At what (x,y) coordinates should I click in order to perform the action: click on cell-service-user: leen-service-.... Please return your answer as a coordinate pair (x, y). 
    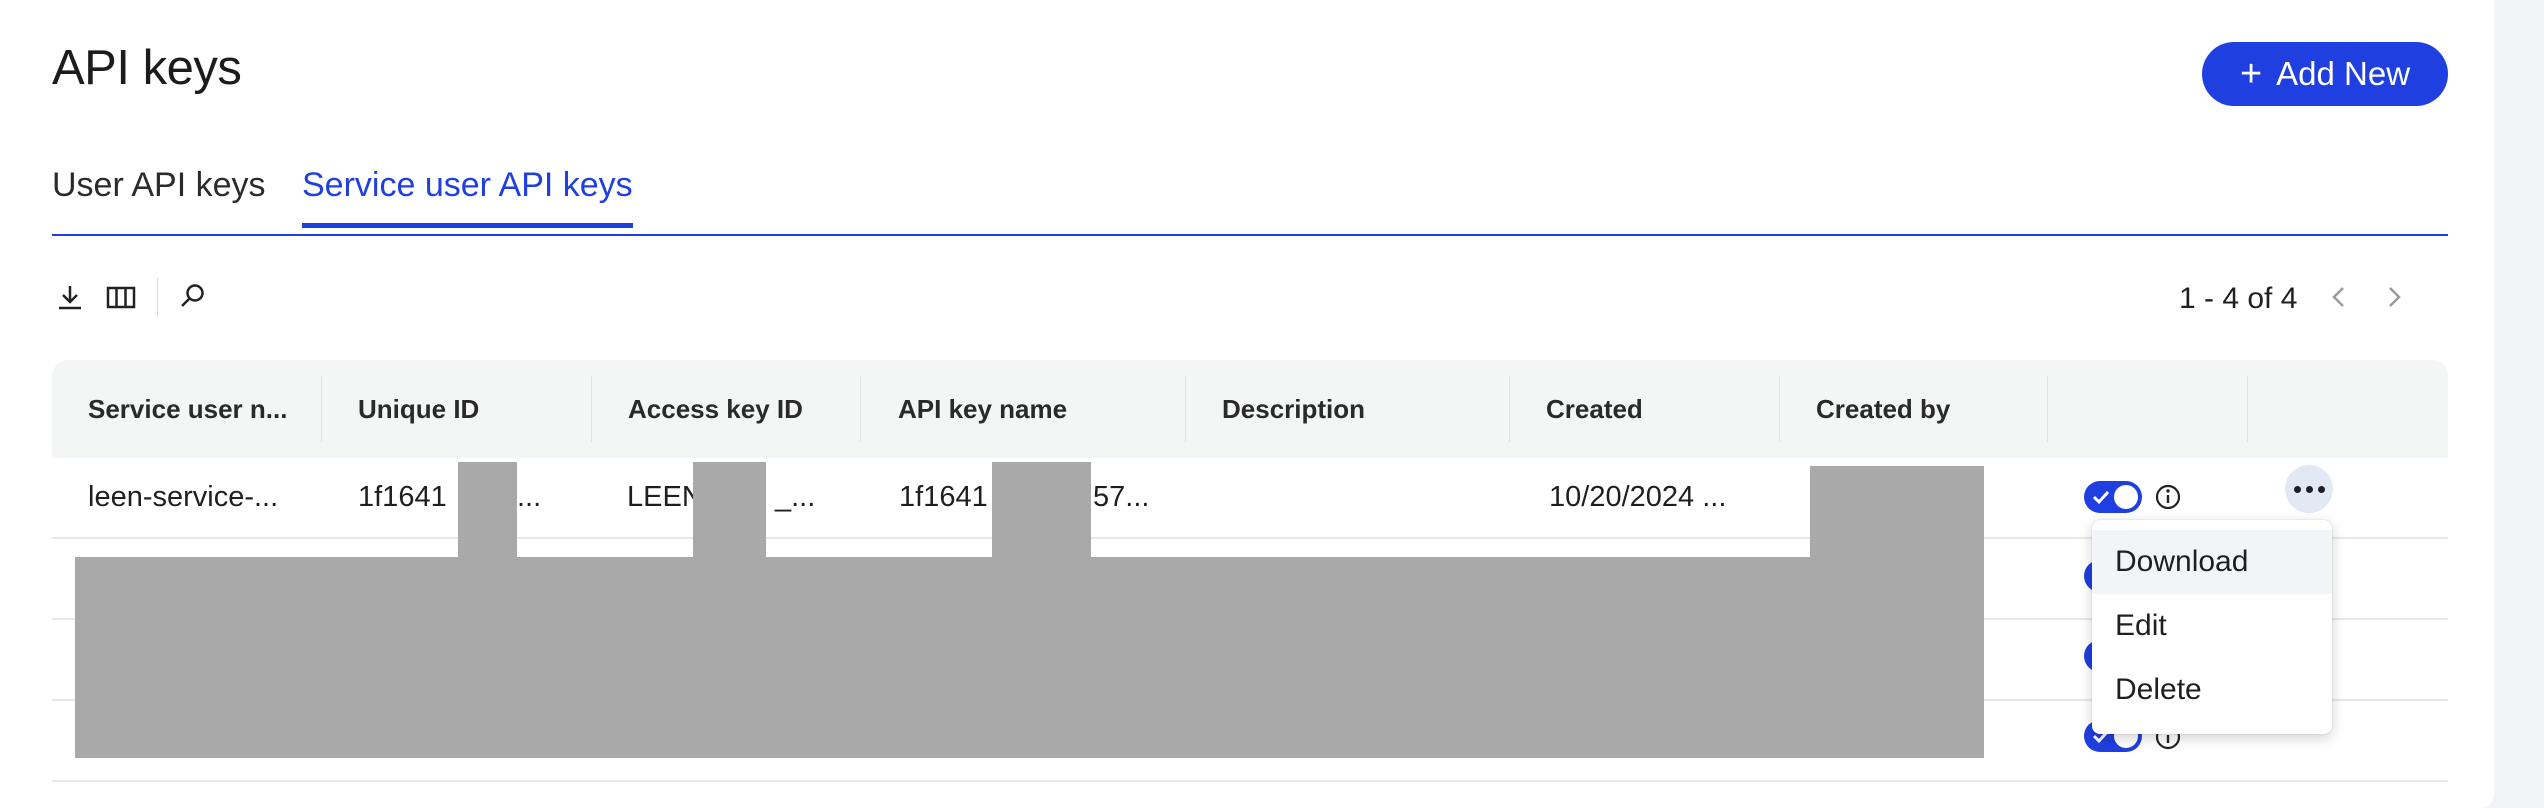
    Looking at the image, I should click on (183, 497).